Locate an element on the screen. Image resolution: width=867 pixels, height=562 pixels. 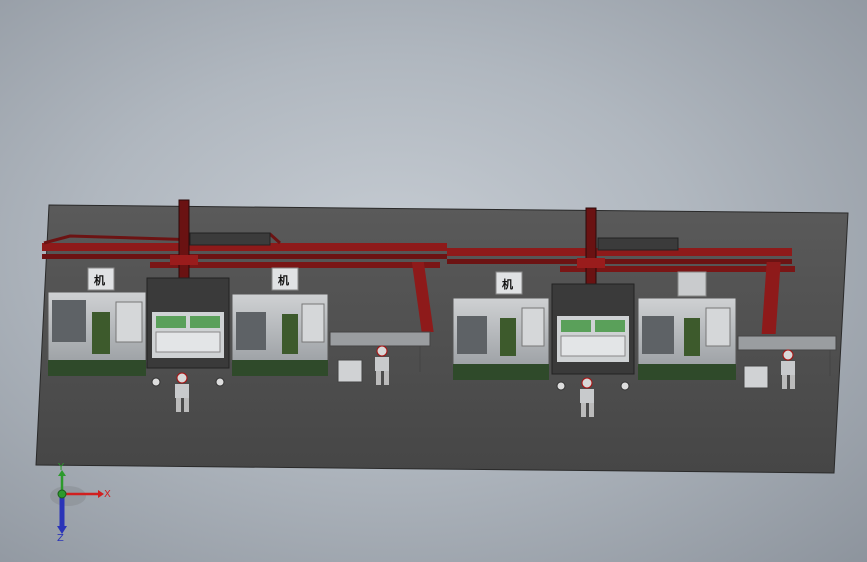
y-axis-label: Y is located at coordinates (61, 467).